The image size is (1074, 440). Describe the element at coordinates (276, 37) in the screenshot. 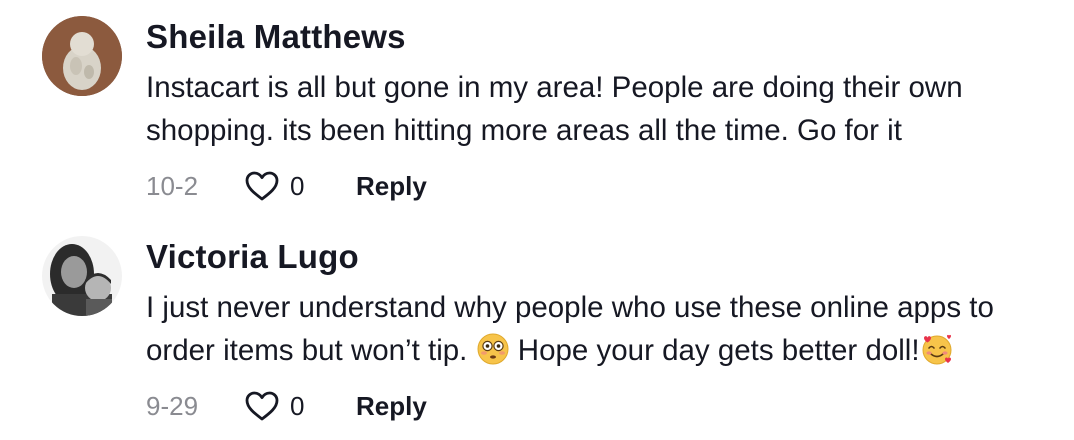

I see `username: Sheila Matthews` at that location.